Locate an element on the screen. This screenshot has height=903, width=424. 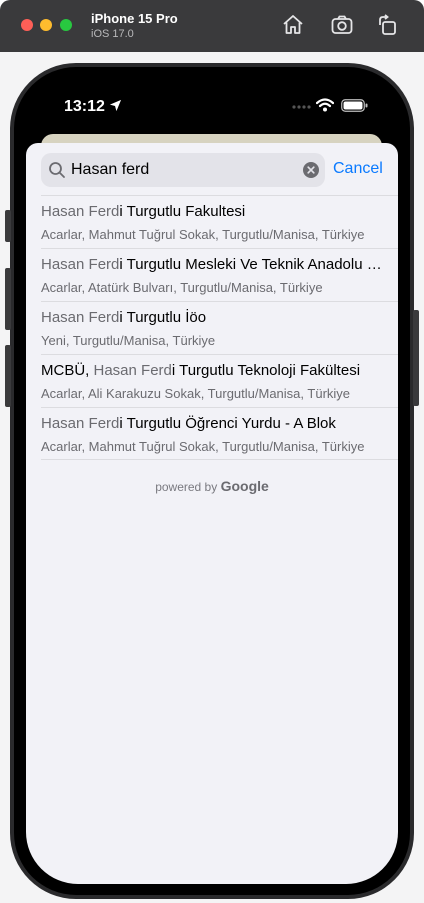
attribution-prefix: powered by is located at coordinates (186, 487).